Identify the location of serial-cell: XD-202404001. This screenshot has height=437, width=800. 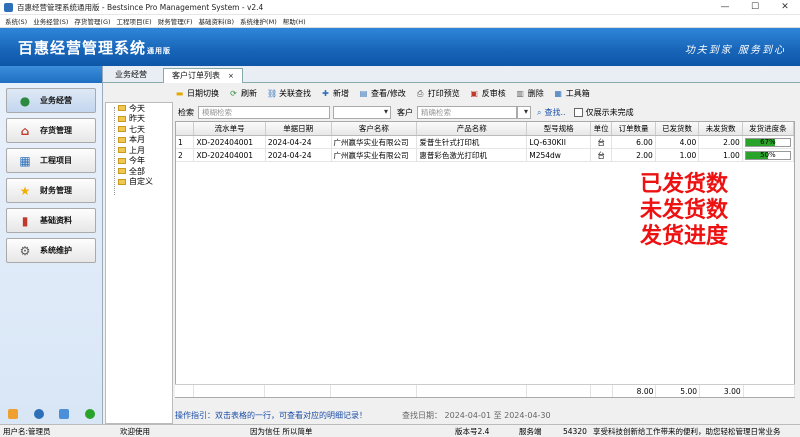
(230, 142).